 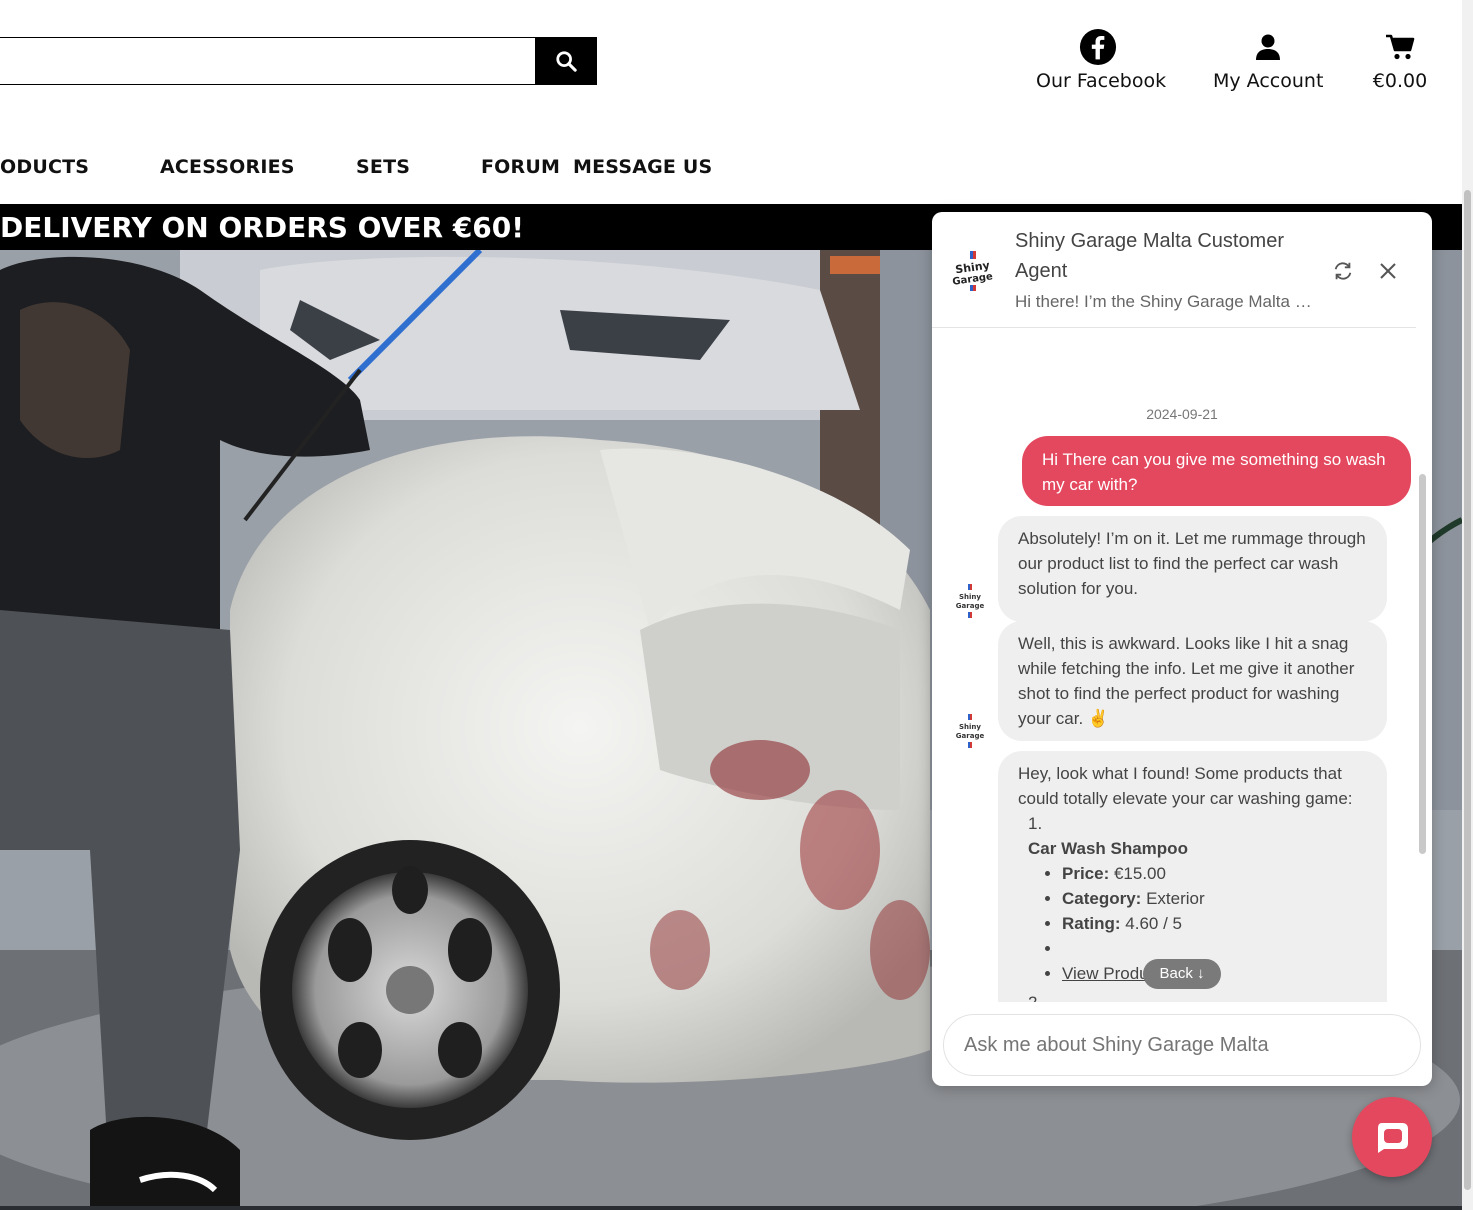 I want to click on agent-name: Shiny Garage Malta Customer Agent, so click(x=1150, y=256).